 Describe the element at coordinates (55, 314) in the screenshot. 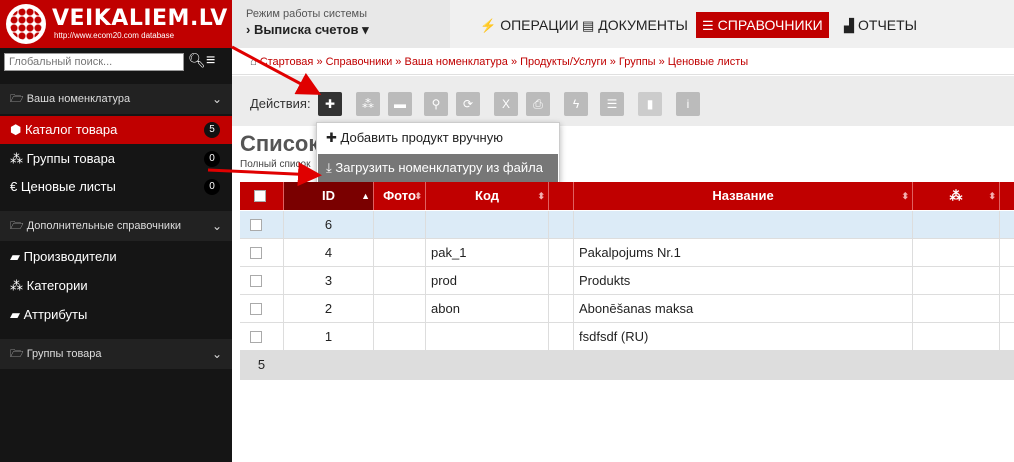

I see `sidebar-item-label: Аттрибуты` at that location.